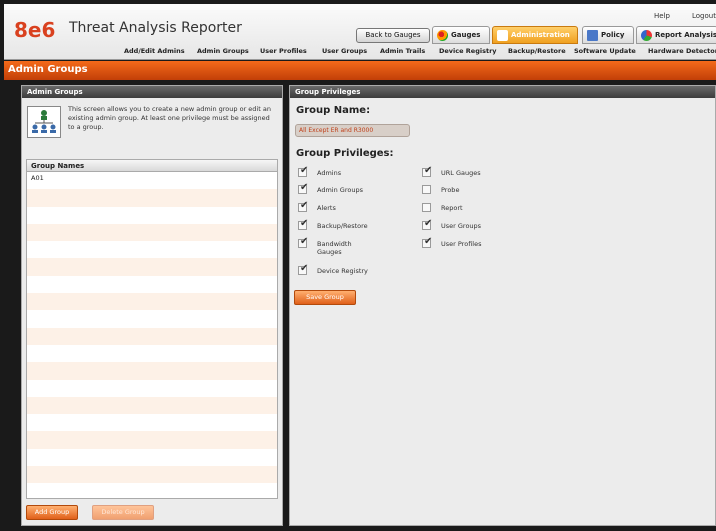 The image size is (716, 531). Describe the element at coordinates (360, 70) in the screenshot. I see `page-title-bar: Admin Groups` at that location.